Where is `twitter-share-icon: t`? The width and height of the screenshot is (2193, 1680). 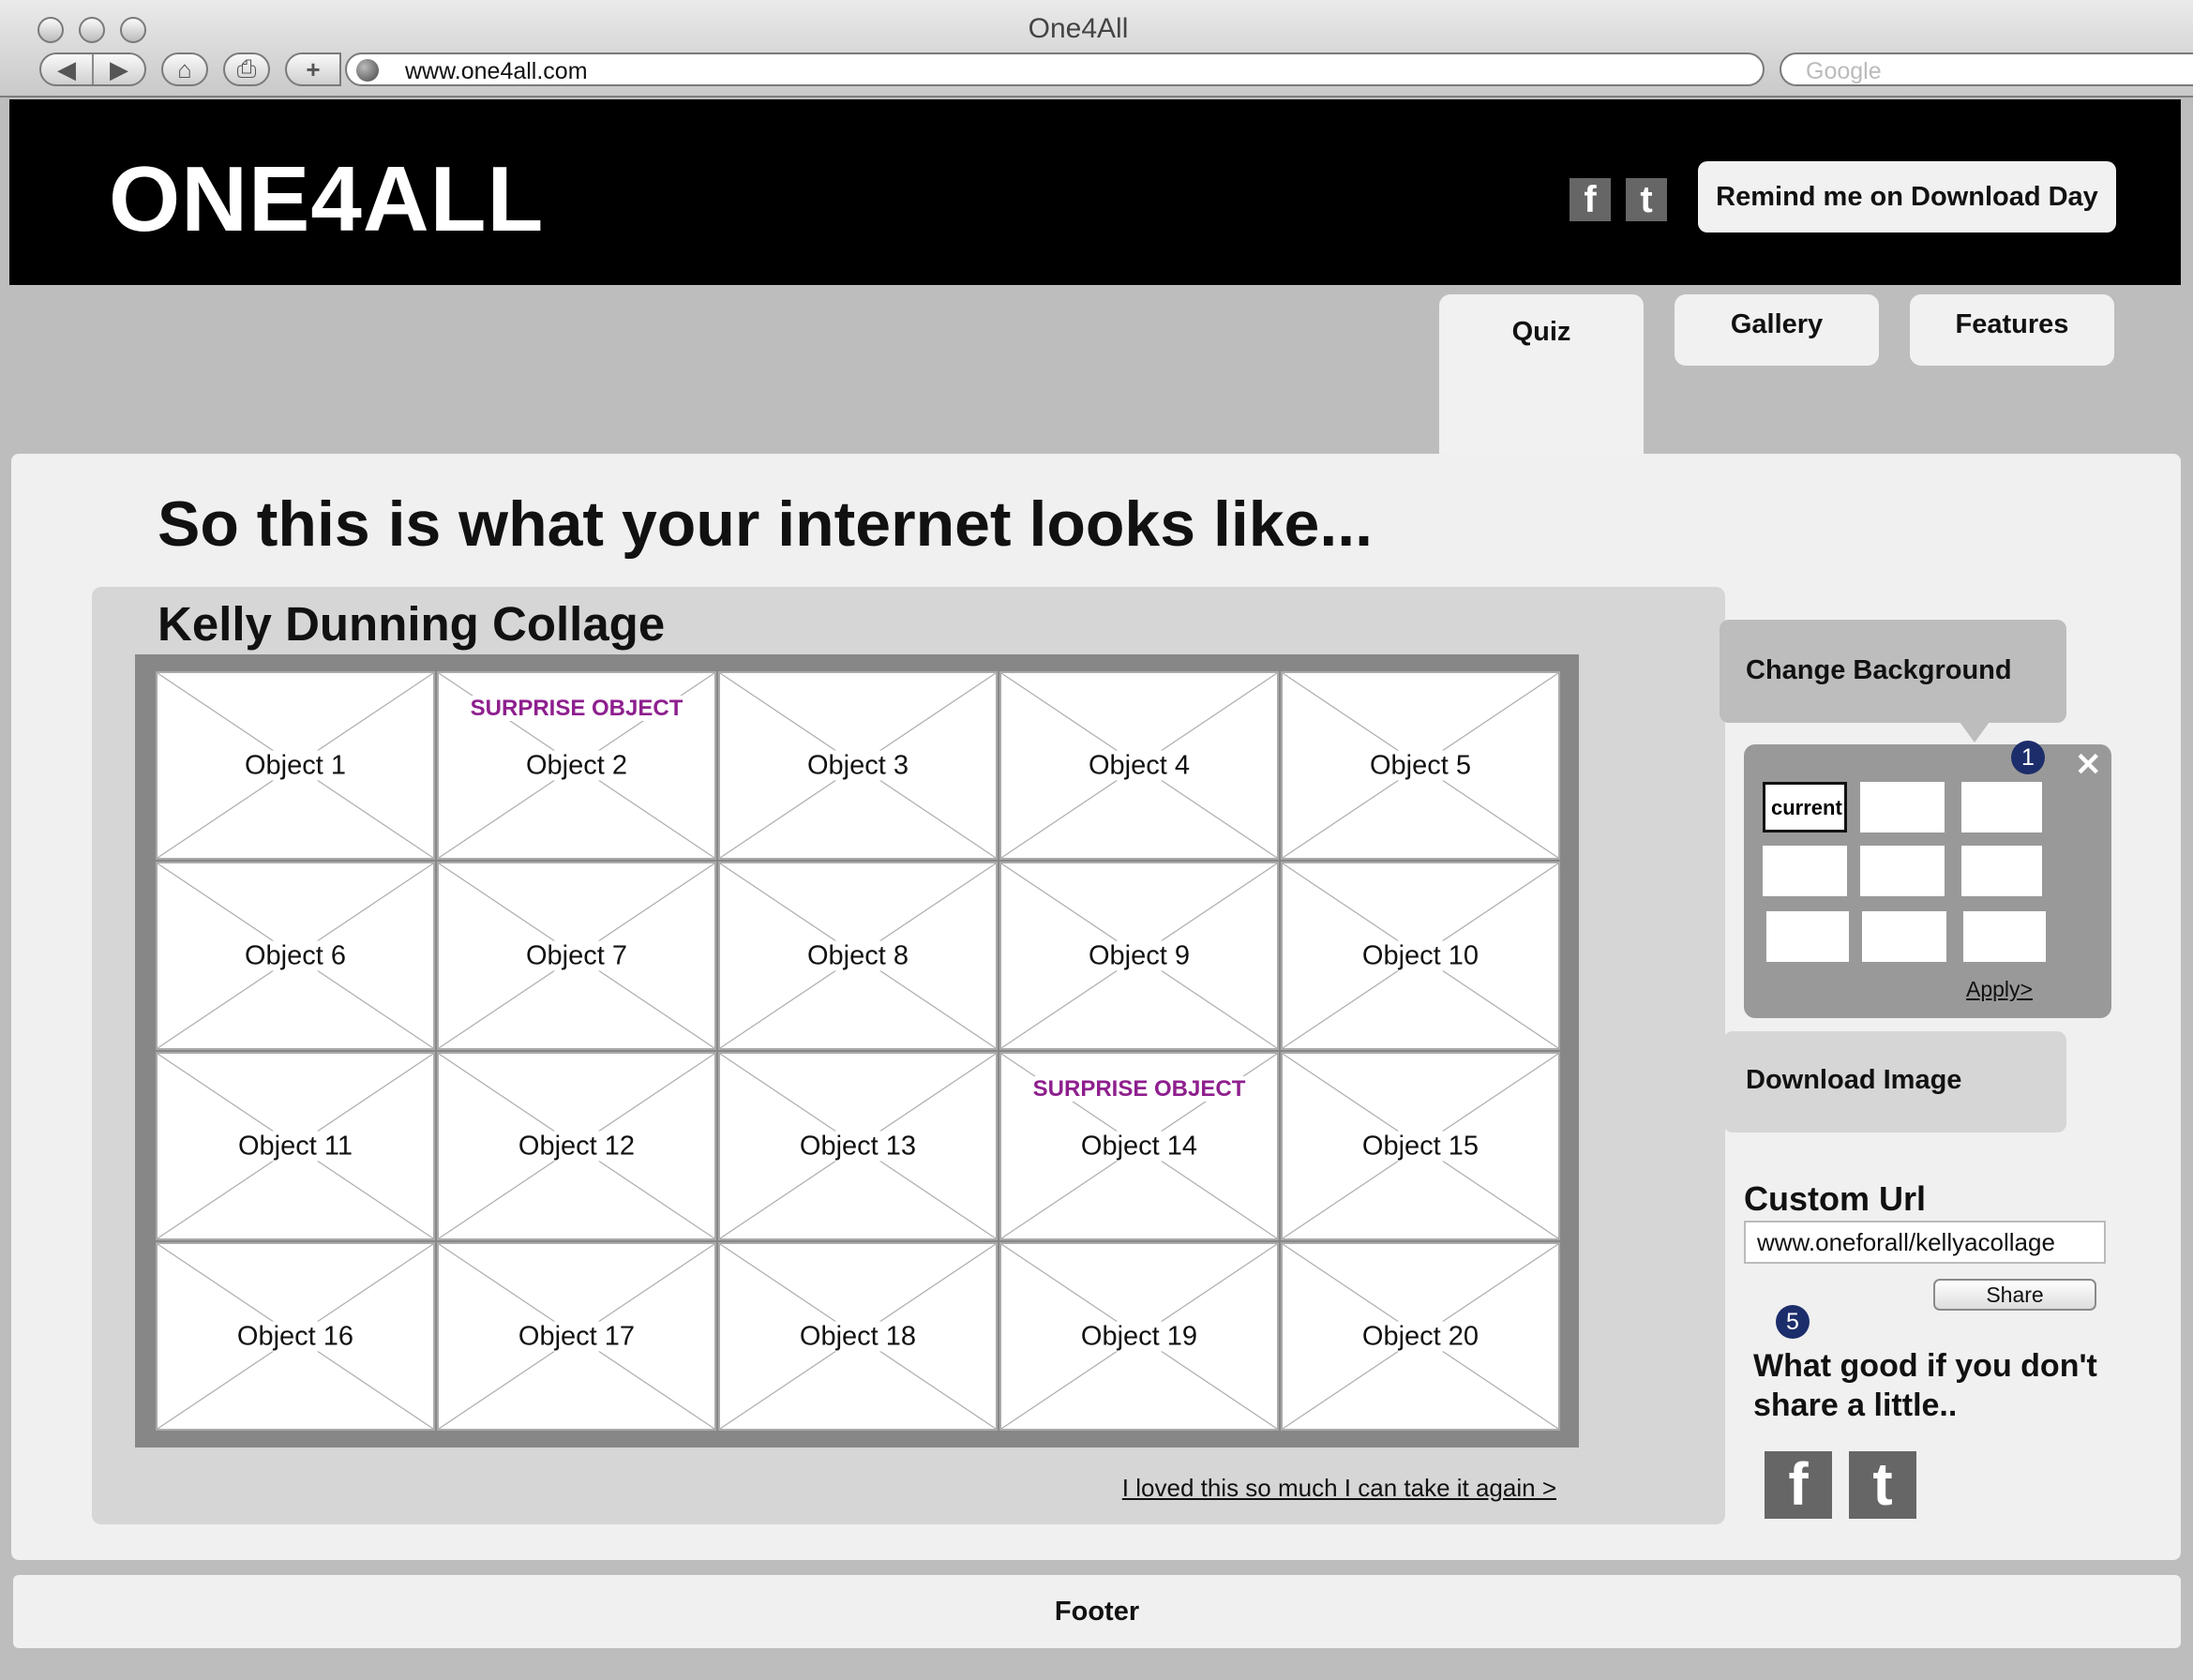 twitter-share-icon: t is located at coordinates (1882, 1484).